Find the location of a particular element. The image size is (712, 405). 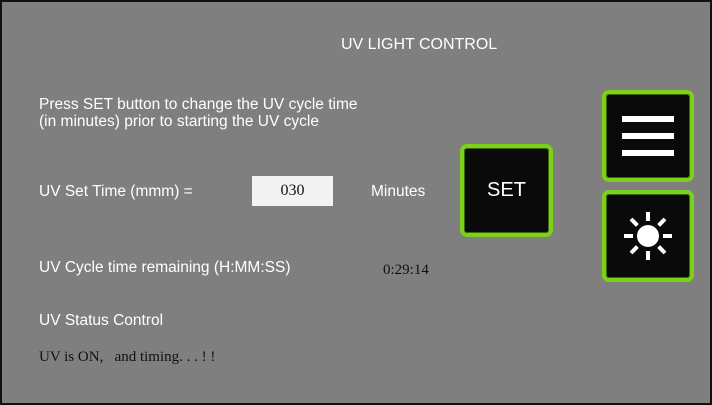

menu-button is located at coordinates (648, 136).